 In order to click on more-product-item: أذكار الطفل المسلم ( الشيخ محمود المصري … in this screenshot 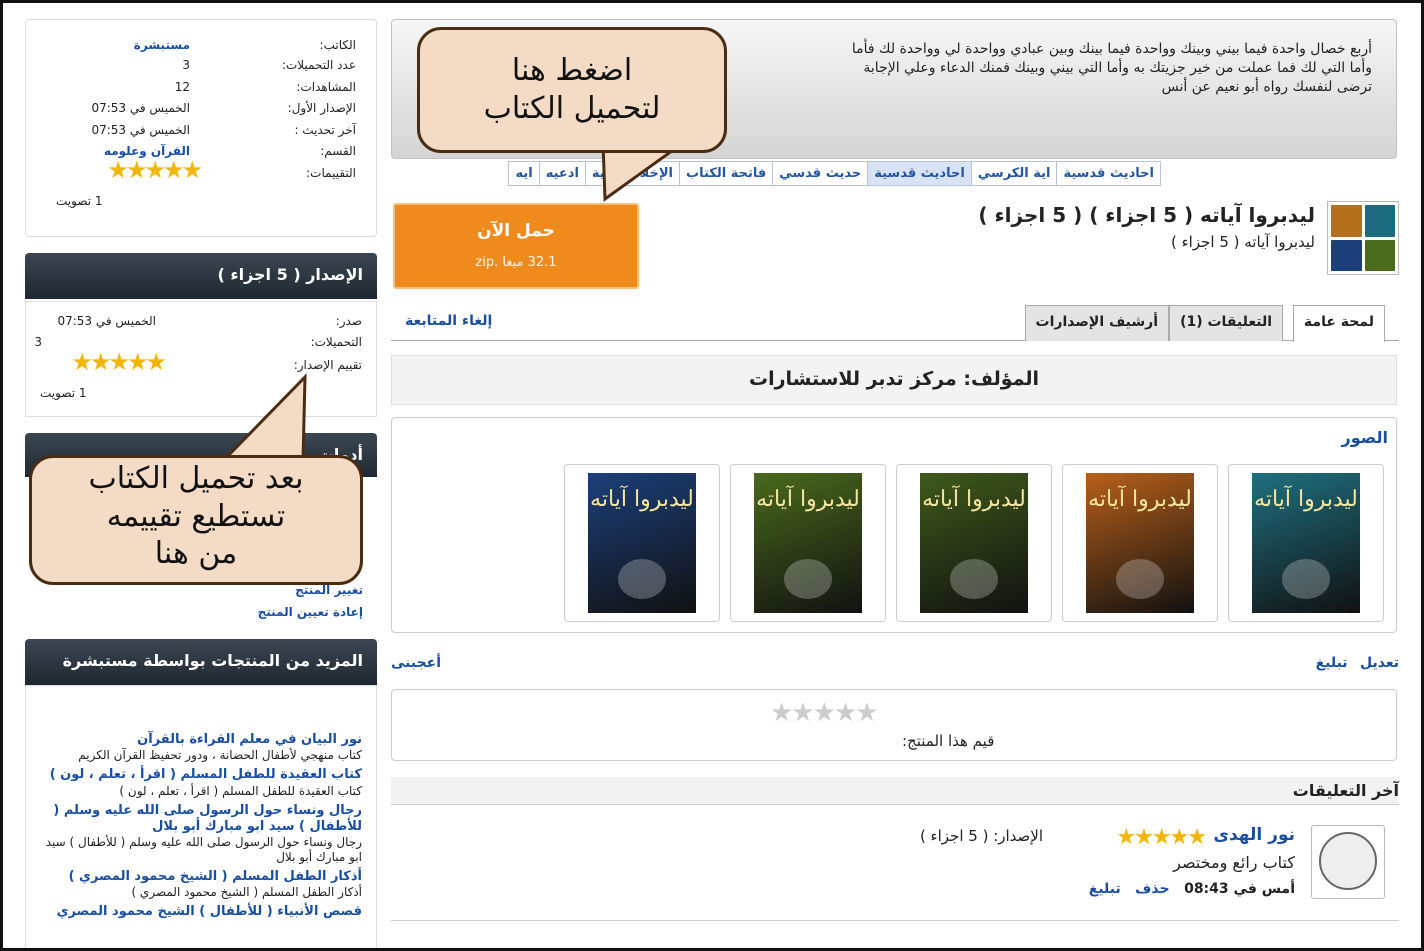, I will do `click(199, 884)`.